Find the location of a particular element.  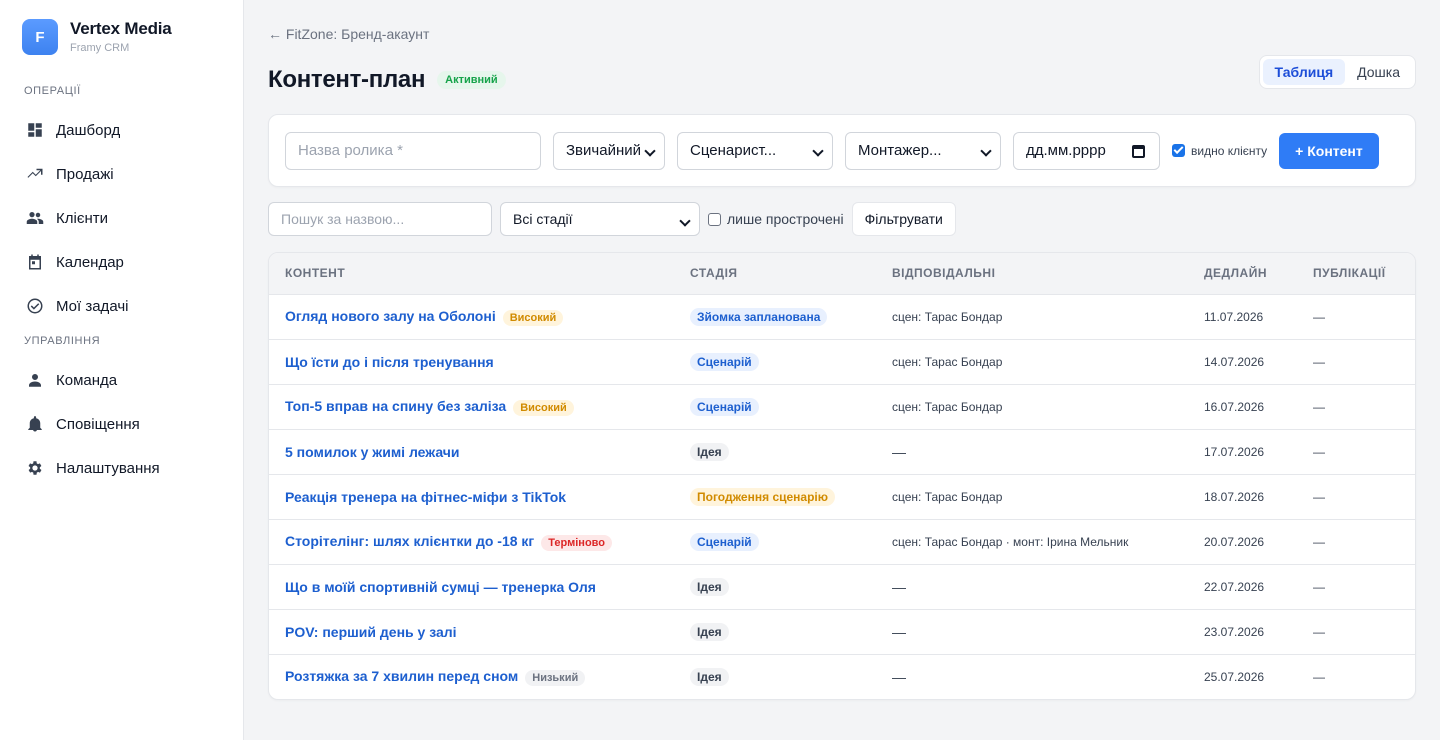

table-row: POV: перший день у залі Ідея — 23.07.2026 — is located at coordinates (842, 631).